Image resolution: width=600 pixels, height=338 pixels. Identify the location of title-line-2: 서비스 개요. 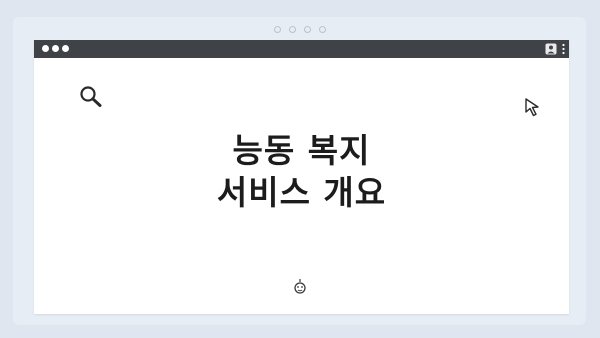
(301, 192).